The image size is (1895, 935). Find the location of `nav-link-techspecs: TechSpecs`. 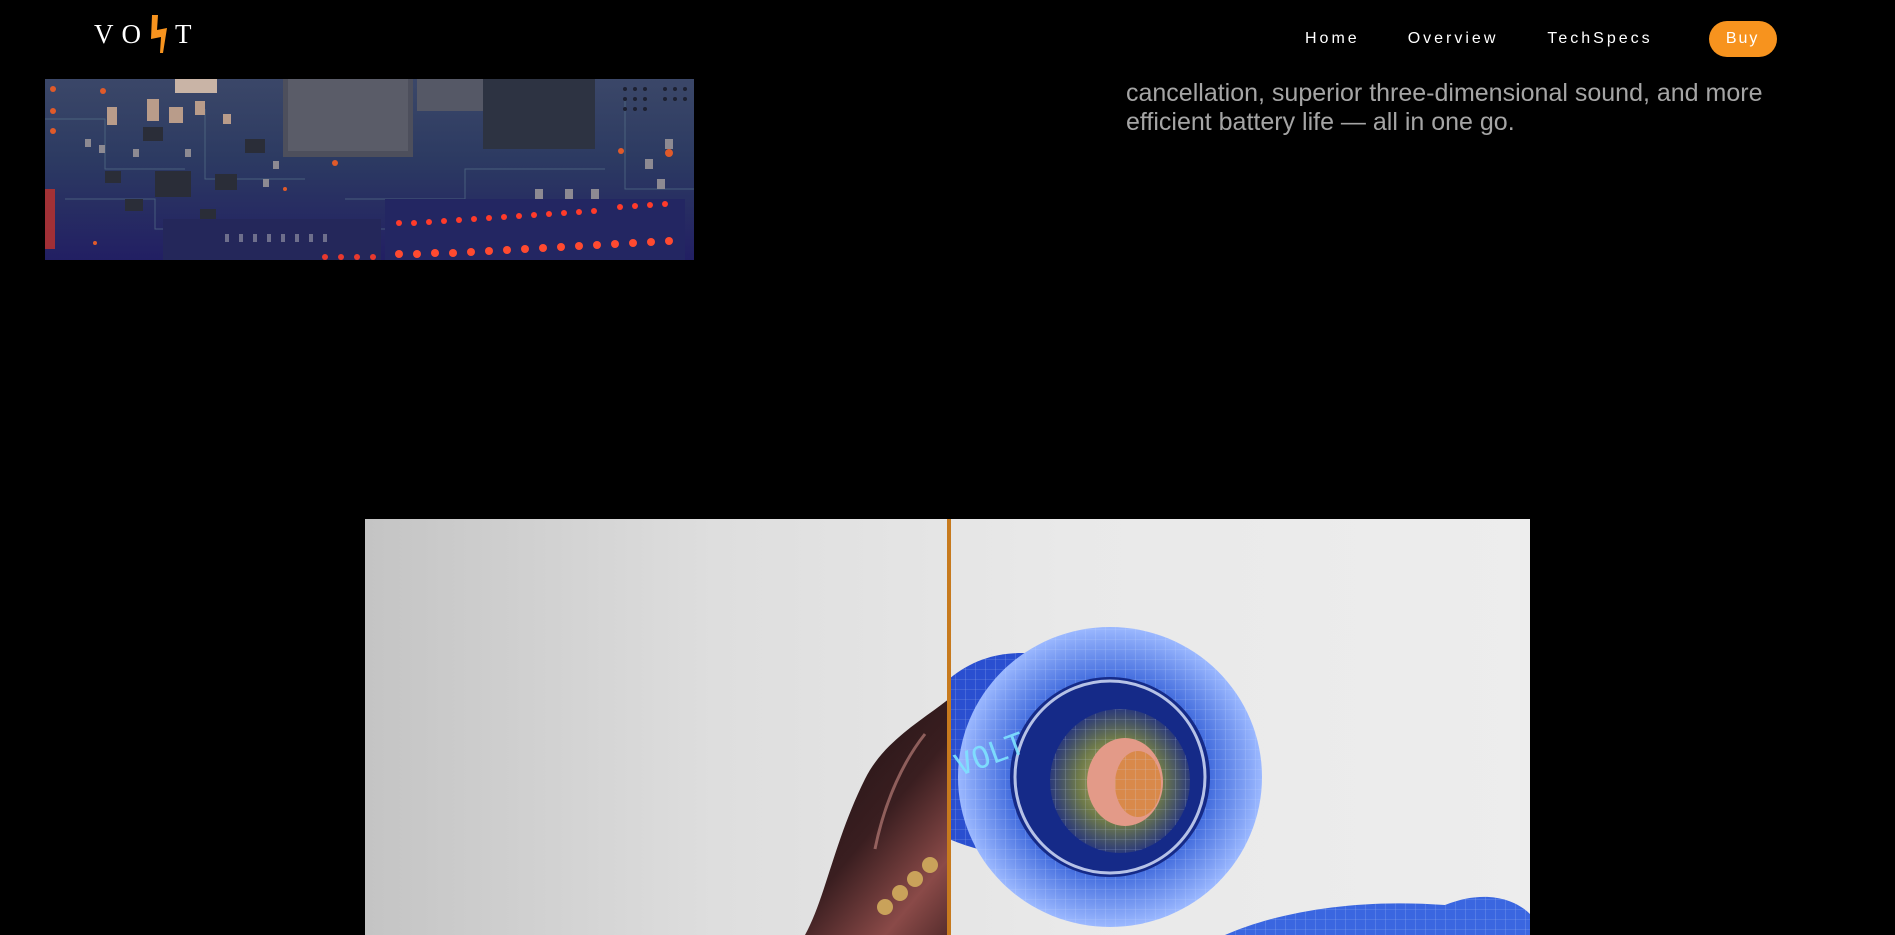

nav-link-techspecs: TechSpecs is located at coordinates (1599, 39).